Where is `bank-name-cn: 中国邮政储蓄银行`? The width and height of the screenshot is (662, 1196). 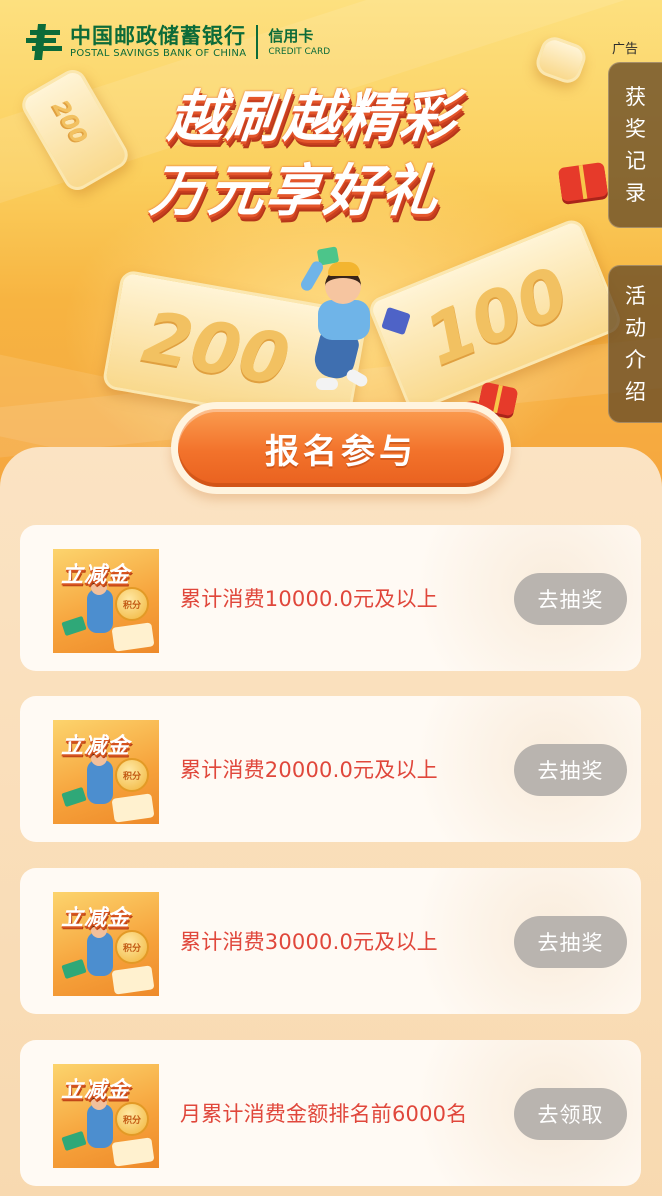
bank-name-cn: 中国邮政储蓄银行 is located at coordinates (158, 36).